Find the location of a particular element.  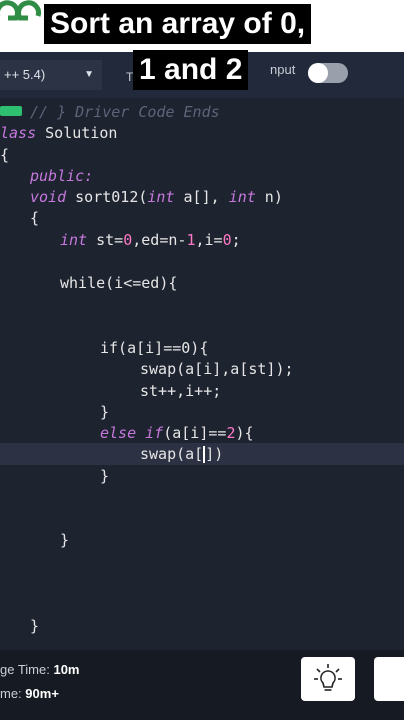

side-panel-button is located at coordinates (389, 679).